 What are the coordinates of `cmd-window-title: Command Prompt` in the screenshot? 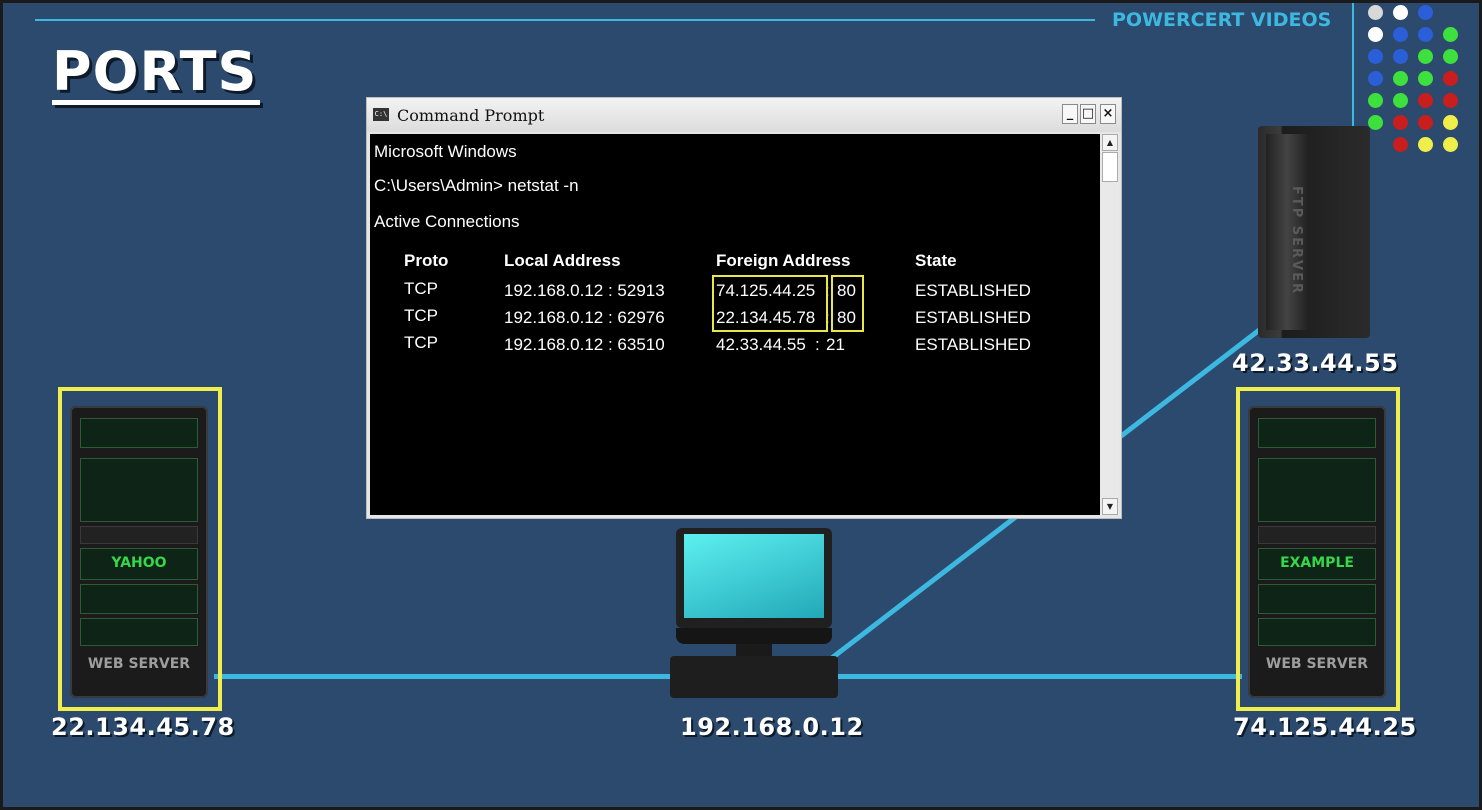 It's located at (471, 115).